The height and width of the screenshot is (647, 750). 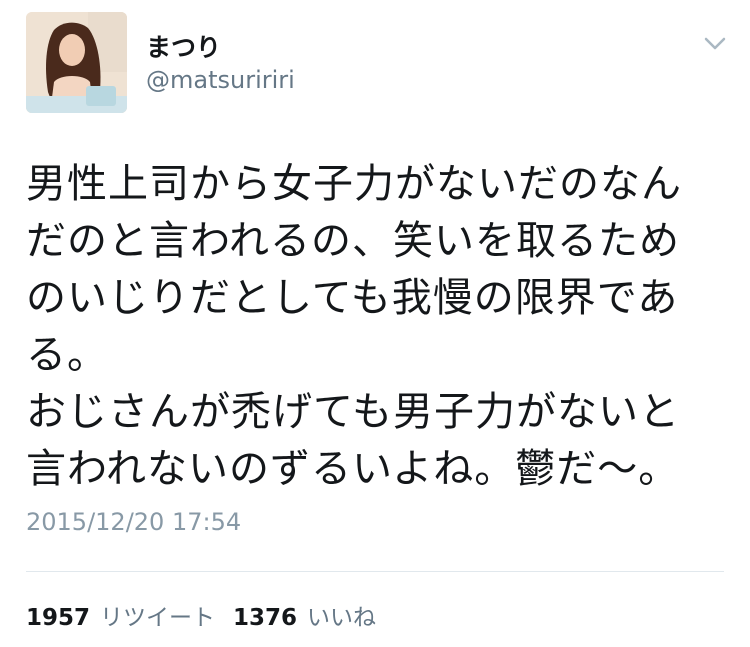 I want to click on retweets-stat: 1957 リツイート, so click(x=120, y=615).